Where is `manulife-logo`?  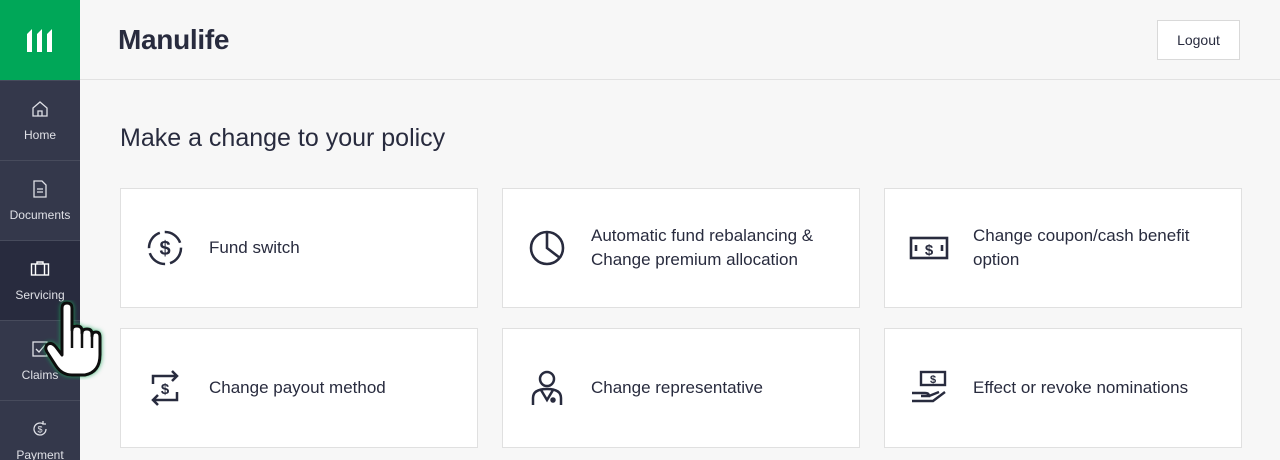
manulife-logo is located at coordinates (40, 40).